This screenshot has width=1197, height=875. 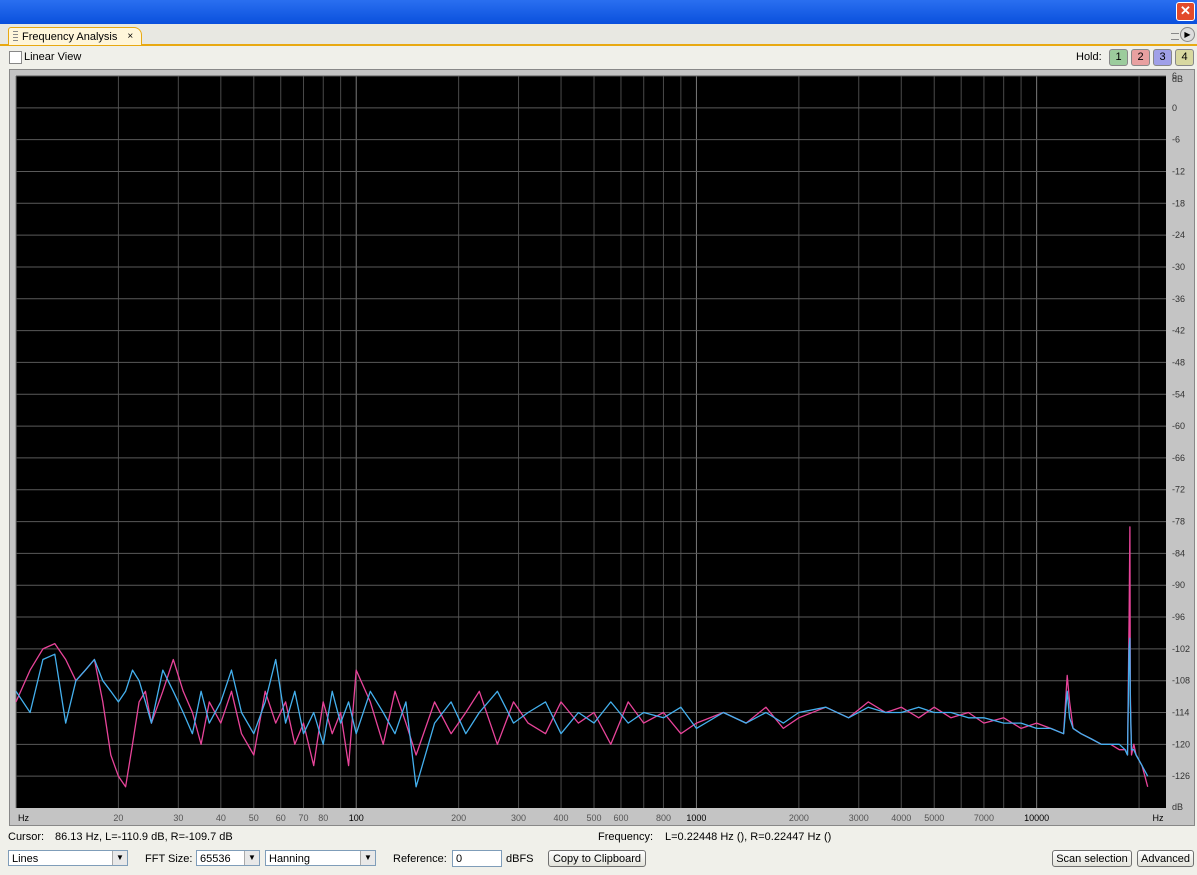 I want to click on frequency-value: L=0.22448 Hz (), R=0.22447 Hz (), so click(x=748, y=837).